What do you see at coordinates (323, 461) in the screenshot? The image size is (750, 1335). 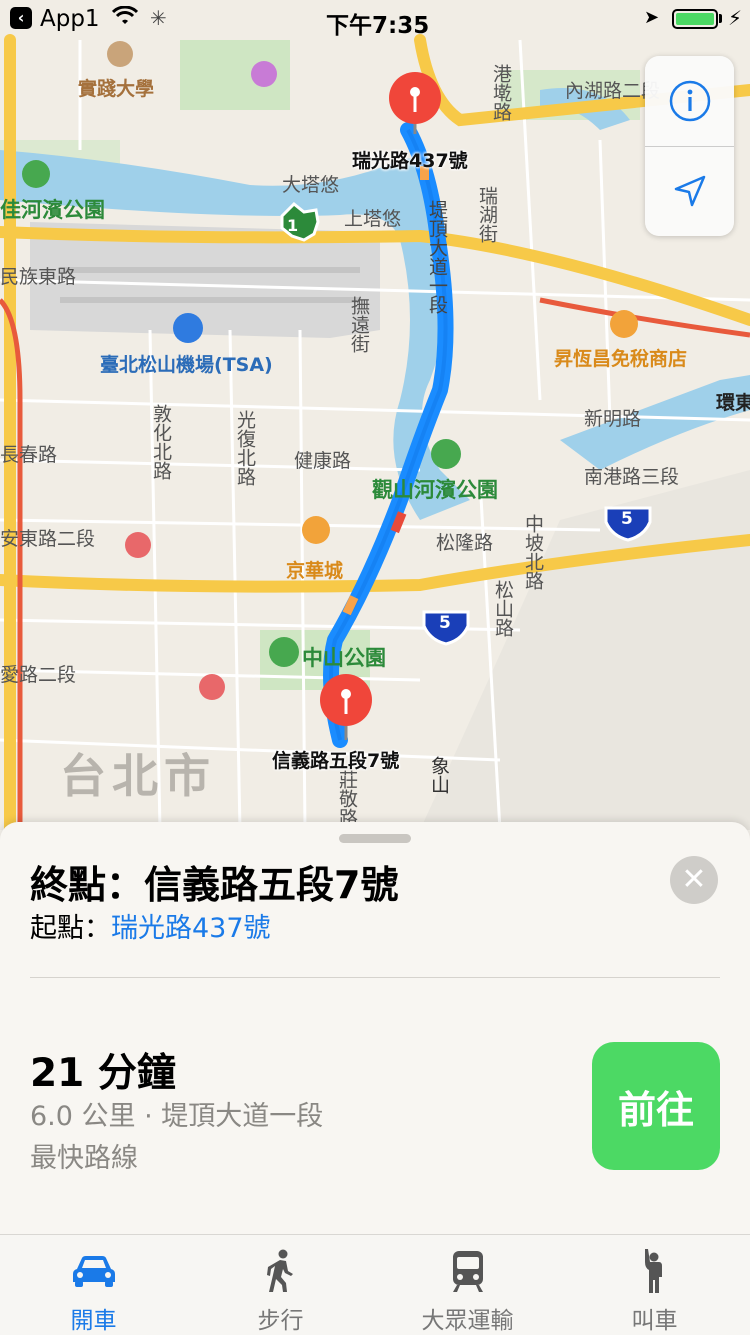 I see `map-label-jiankang: 健康路` at bounding box center [323, 461].